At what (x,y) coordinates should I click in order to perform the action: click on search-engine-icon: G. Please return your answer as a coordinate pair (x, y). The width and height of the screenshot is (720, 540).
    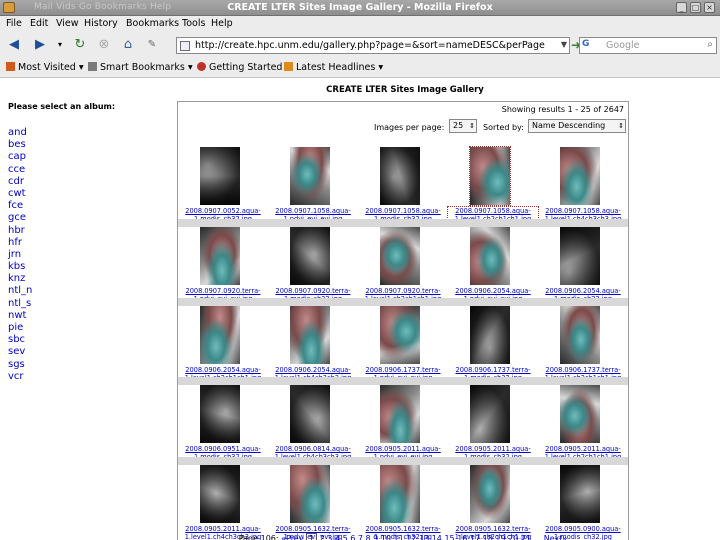
    Looking at the image, I should click on (592, 45).